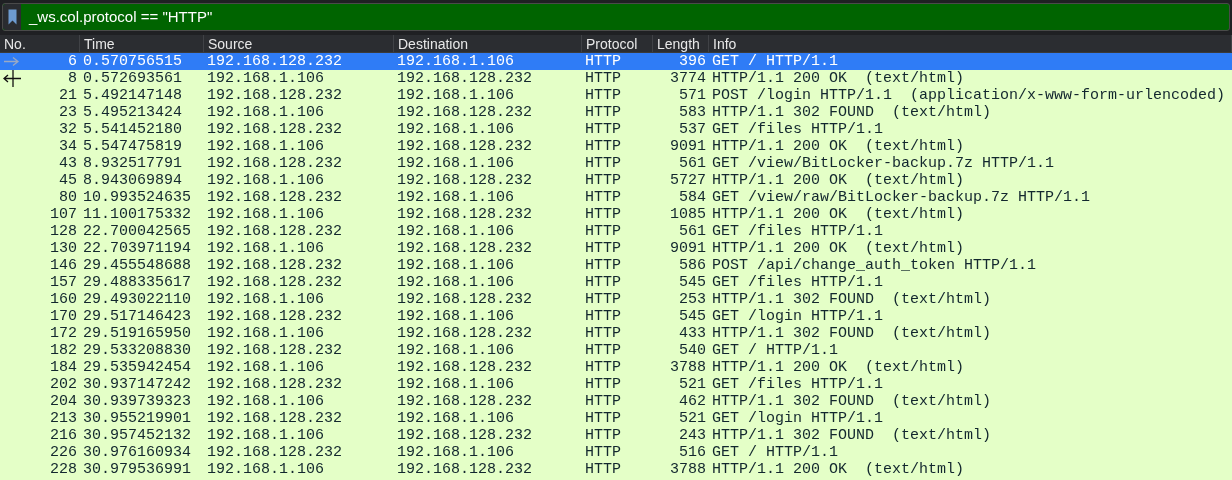 The image size is (1232, 480). What do you see at coordinates (137, 469) in the screenshot?
I see `table-cell: 30.979536991` at bounding box center [137, 469].